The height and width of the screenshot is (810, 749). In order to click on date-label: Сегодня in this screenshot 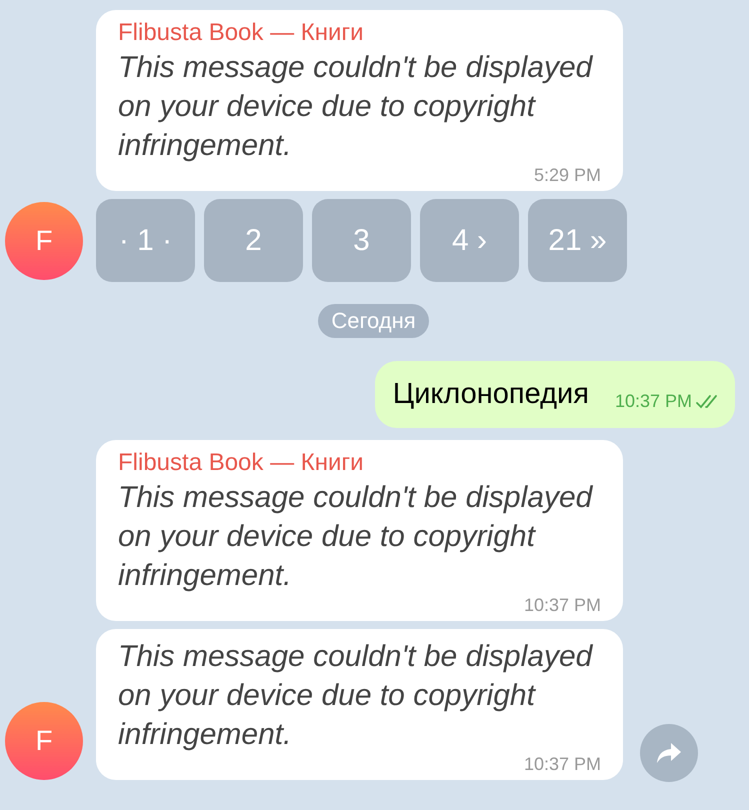, I will do `click(373, 321)`.